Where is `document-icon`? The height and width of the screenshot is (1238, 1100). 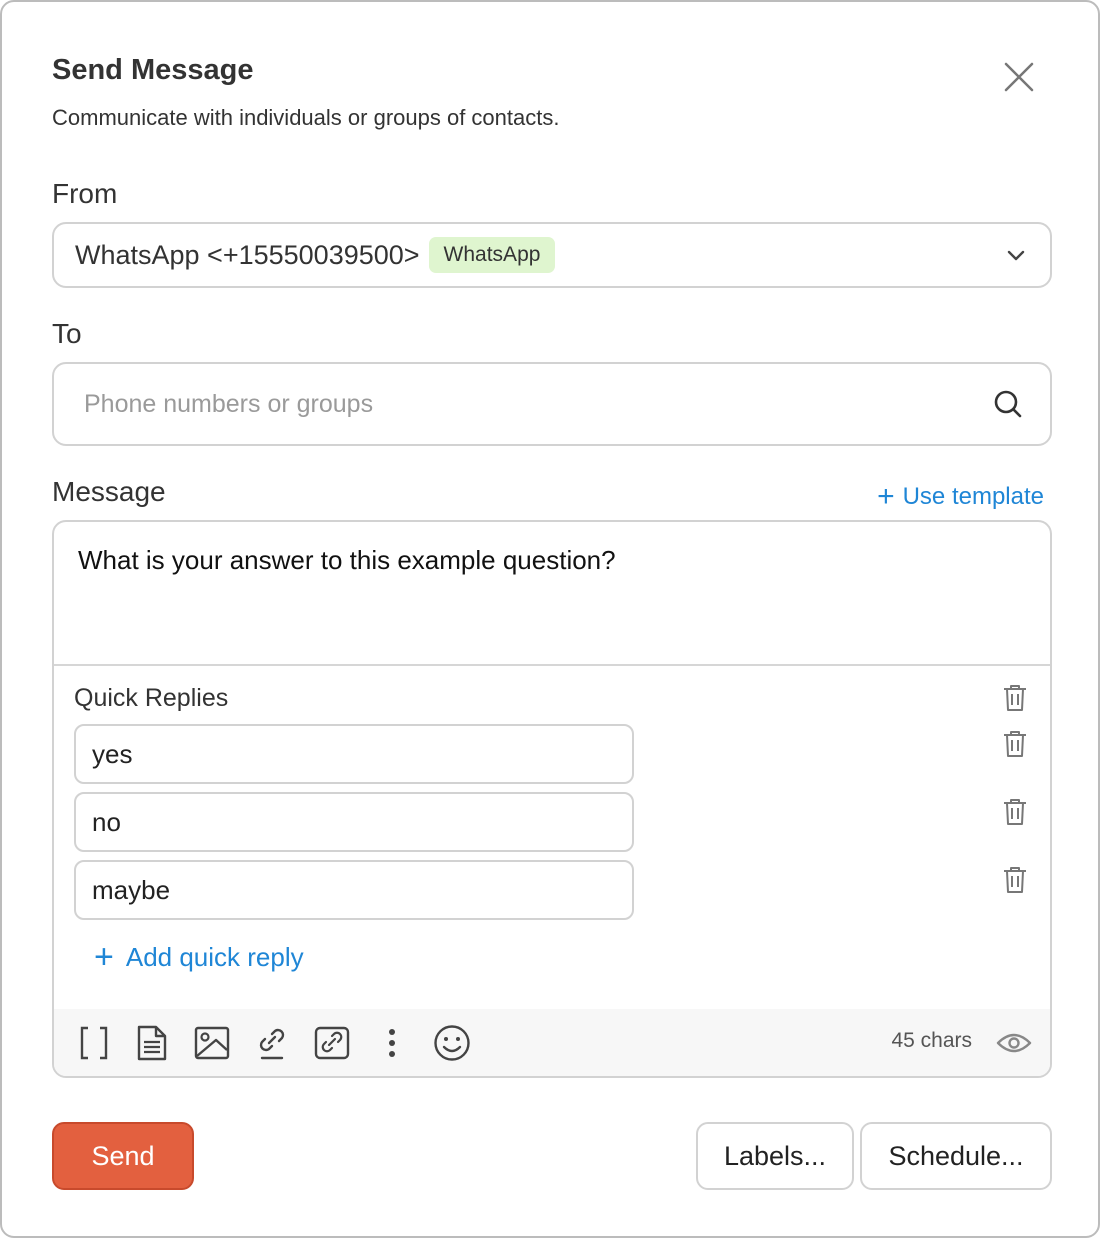 document-icon is located at coordinates (152, 1043).